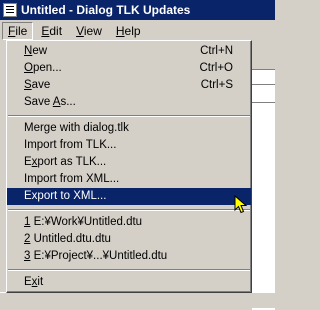 The image size is (320, 310). Describe the element at coordinates (216, 85) in the screenshot. I see `shortcut-label: Ctrl+S` at that location.